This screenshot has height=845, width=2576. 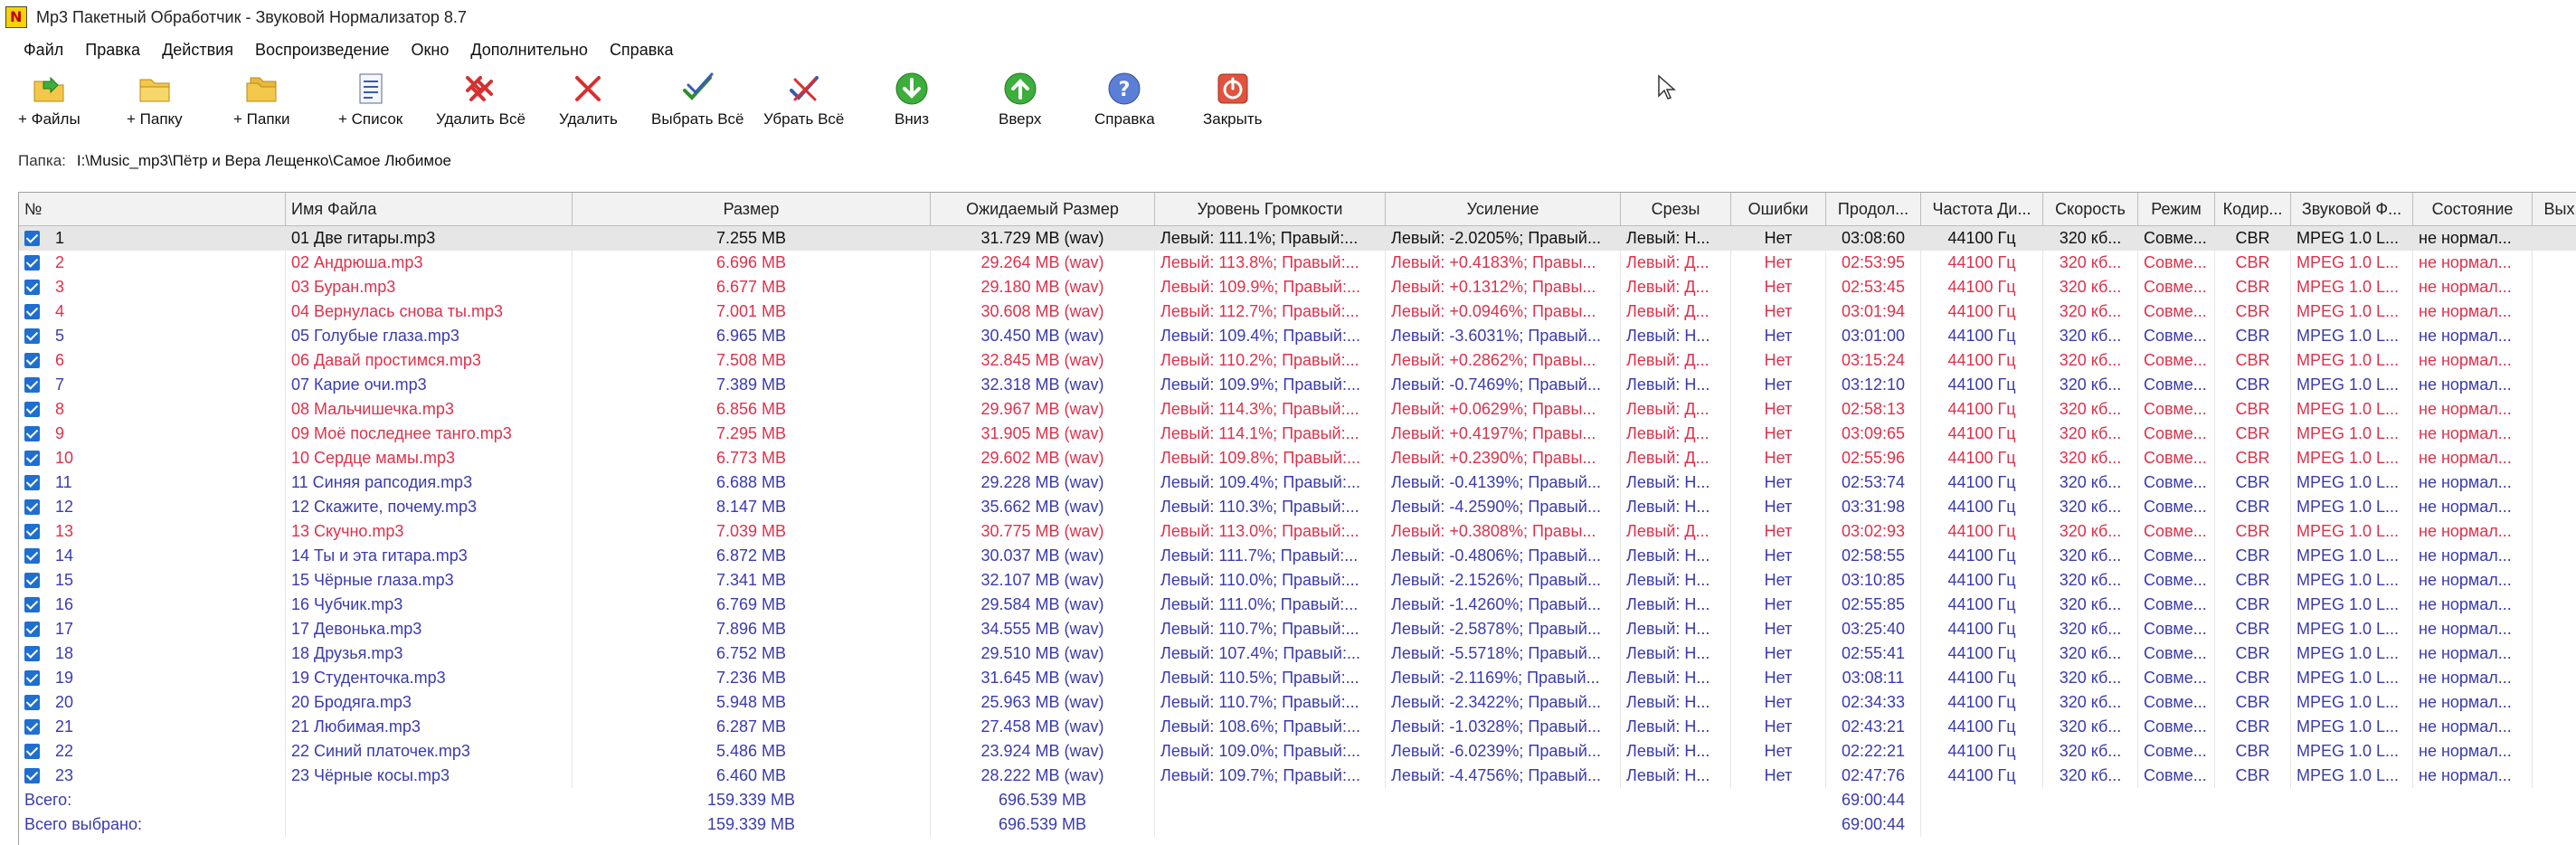 I want to click on column-header: Размер, so click(x=752, y=209).